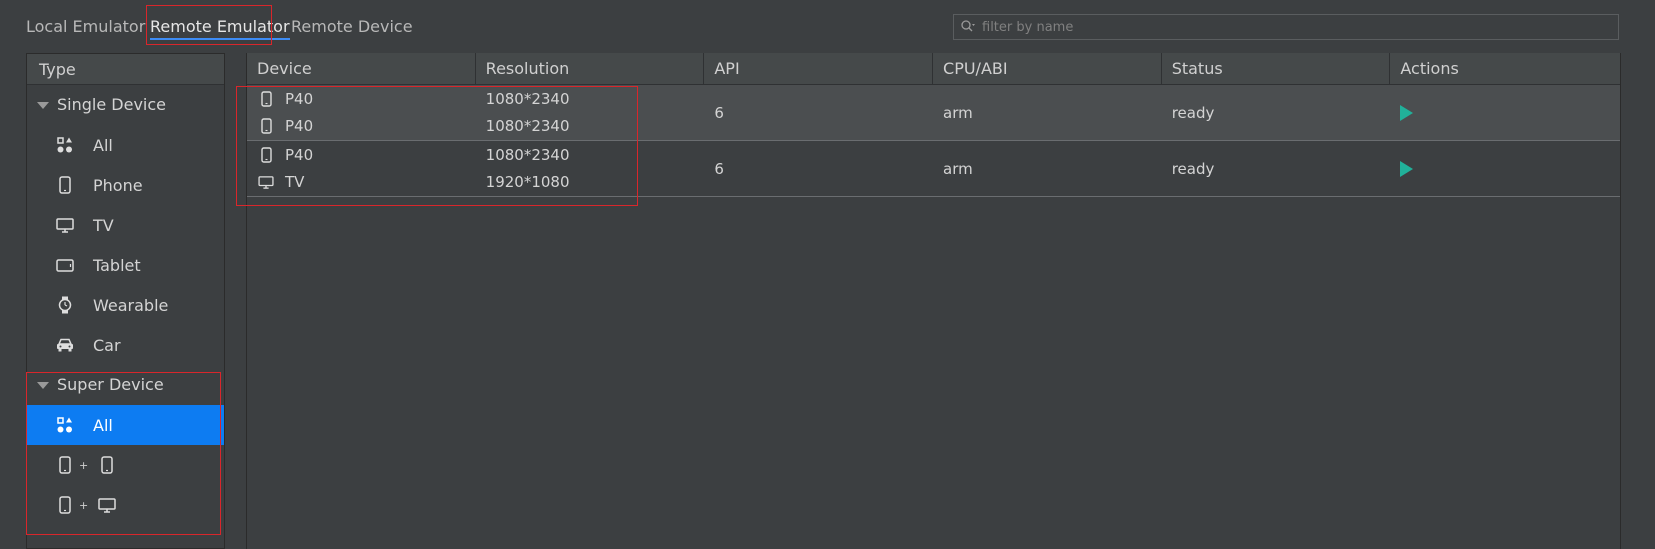 The width and height of the screenshot is (1655, 549). What do you see at coordinates (131, 305) in the screenshot?
I see `sidebar-item-label: Wearable` at bounding box center [131, 305].